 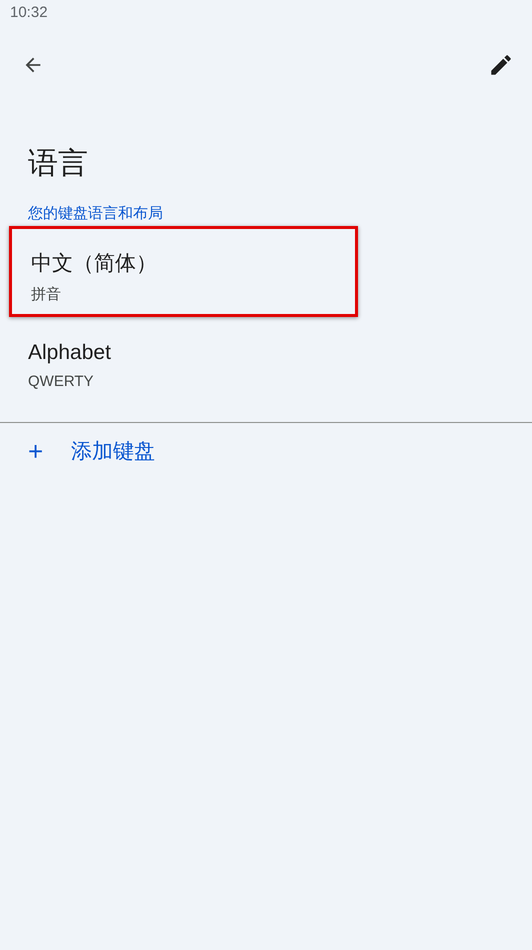 I want to click on keyboard-name: 中文（简体）, so click(x=94, y=264).